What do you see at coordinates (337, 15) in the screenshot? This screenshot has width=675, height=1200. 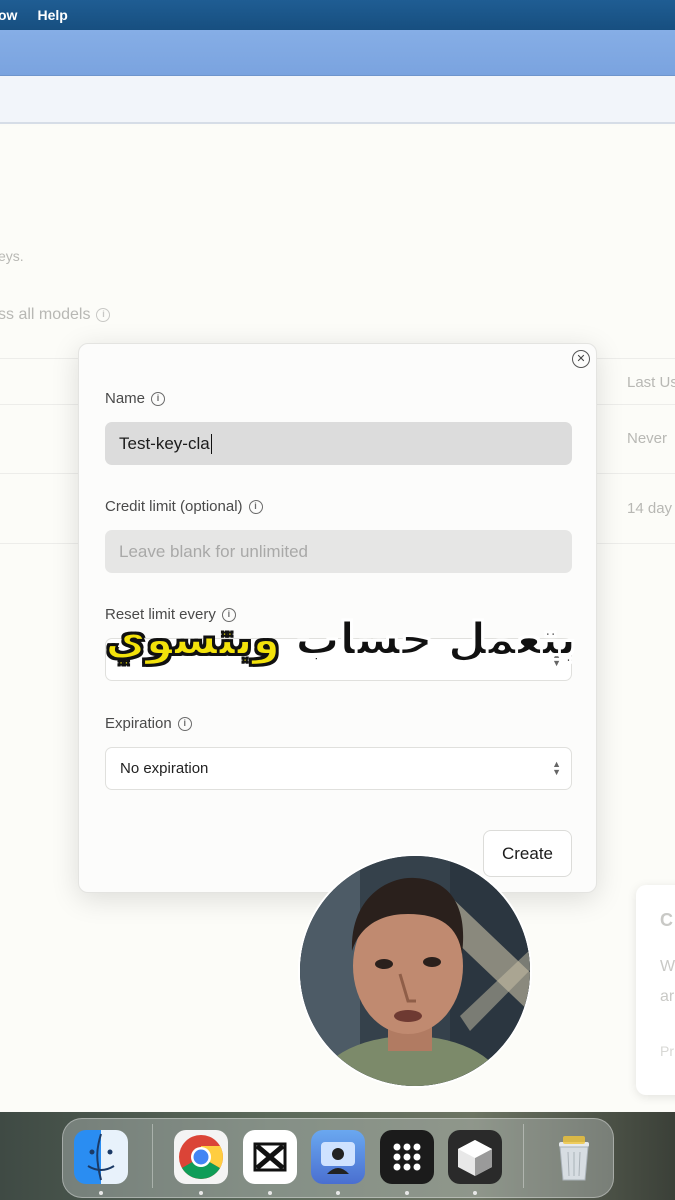 I see `mac-menu-bar: ow Help` at bounding box center [337, 15].